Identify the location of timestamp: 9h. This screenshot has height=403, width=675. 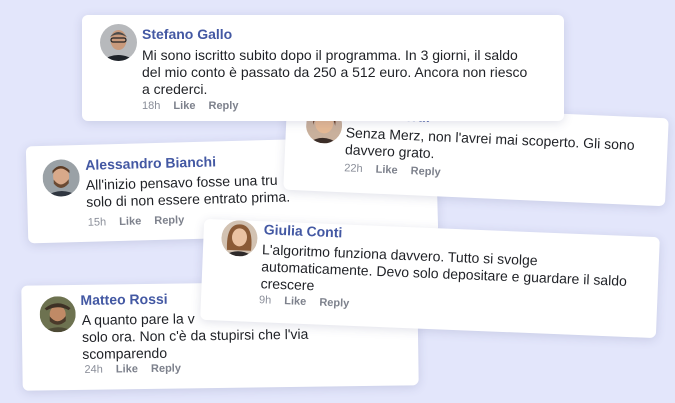
(265, 300).